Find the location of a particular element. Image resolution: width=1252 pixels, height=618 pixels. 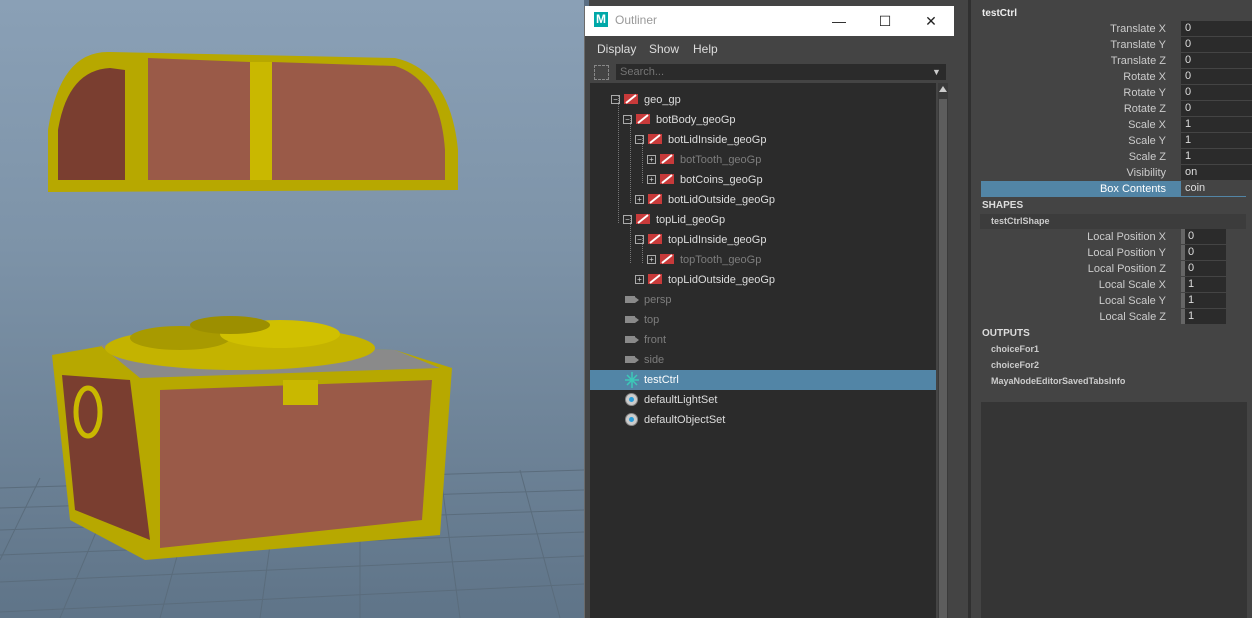

tree-item-toplidinside-geogp: − topLidInside_geoGp is located at coordinates (763, 240).